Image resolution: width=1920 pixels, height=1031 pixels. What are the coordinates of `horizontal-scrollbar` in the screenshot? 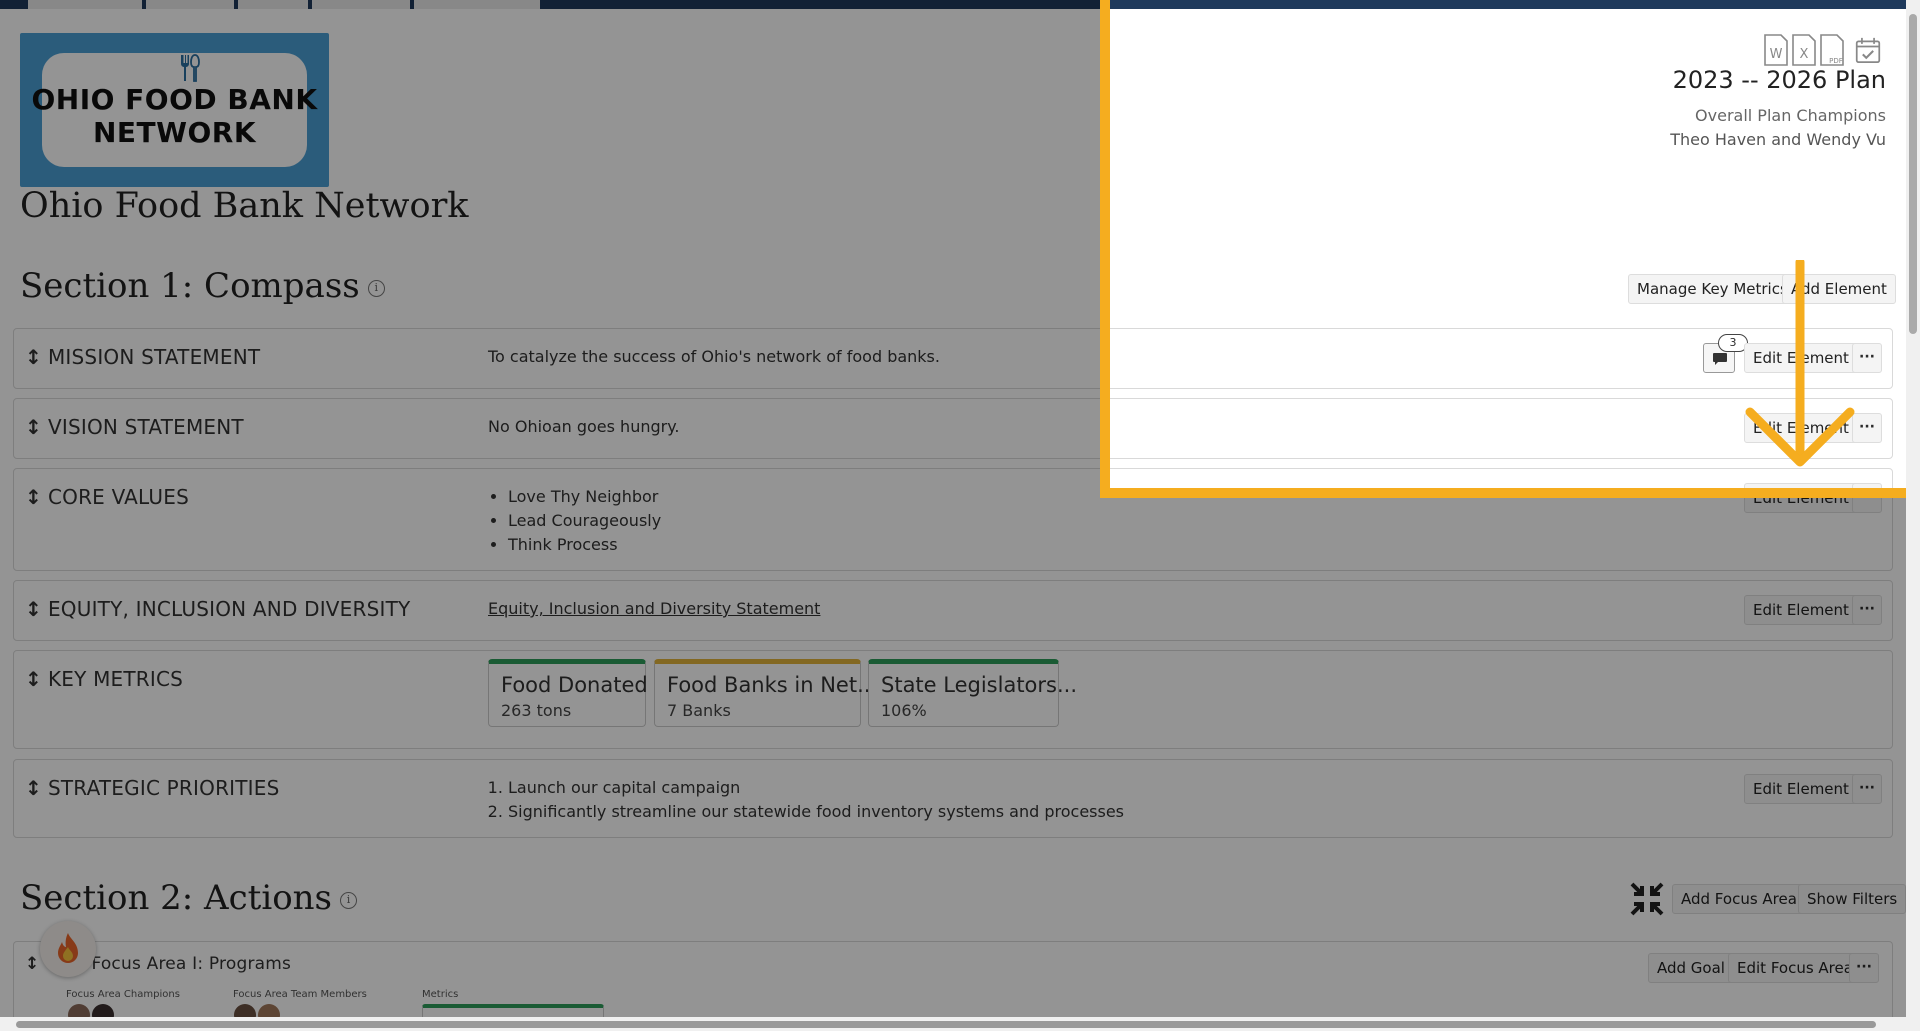 It's located at (953, 1024).